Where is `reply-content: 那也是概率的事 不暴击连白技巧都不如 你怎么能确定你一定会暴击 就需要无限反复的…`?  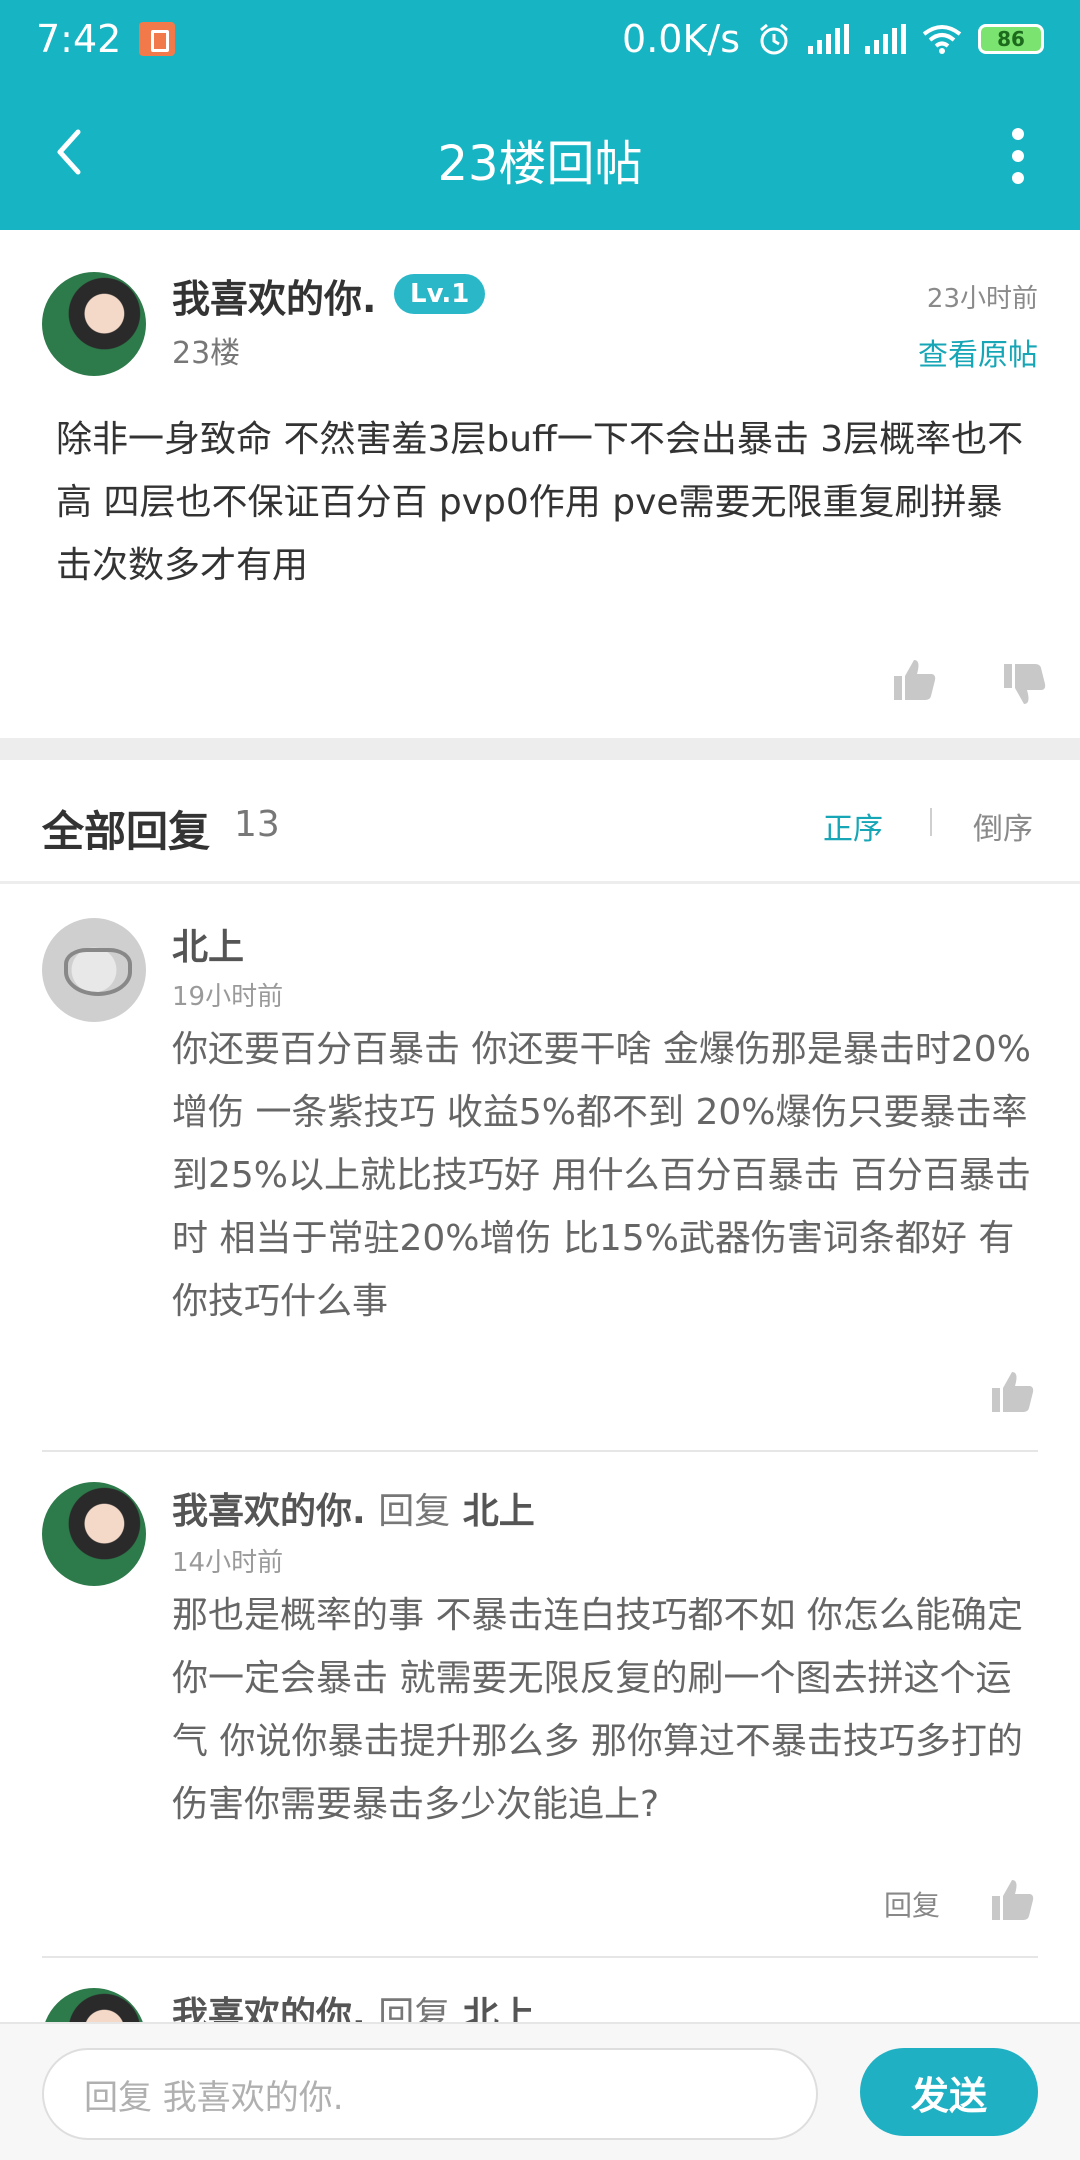 reply-content: 那也是概率的事 不暴击连白技巧都不如 你怎么能确定你一定会暴击 就需要无限反复的… is located at coordinates (597, 1710).